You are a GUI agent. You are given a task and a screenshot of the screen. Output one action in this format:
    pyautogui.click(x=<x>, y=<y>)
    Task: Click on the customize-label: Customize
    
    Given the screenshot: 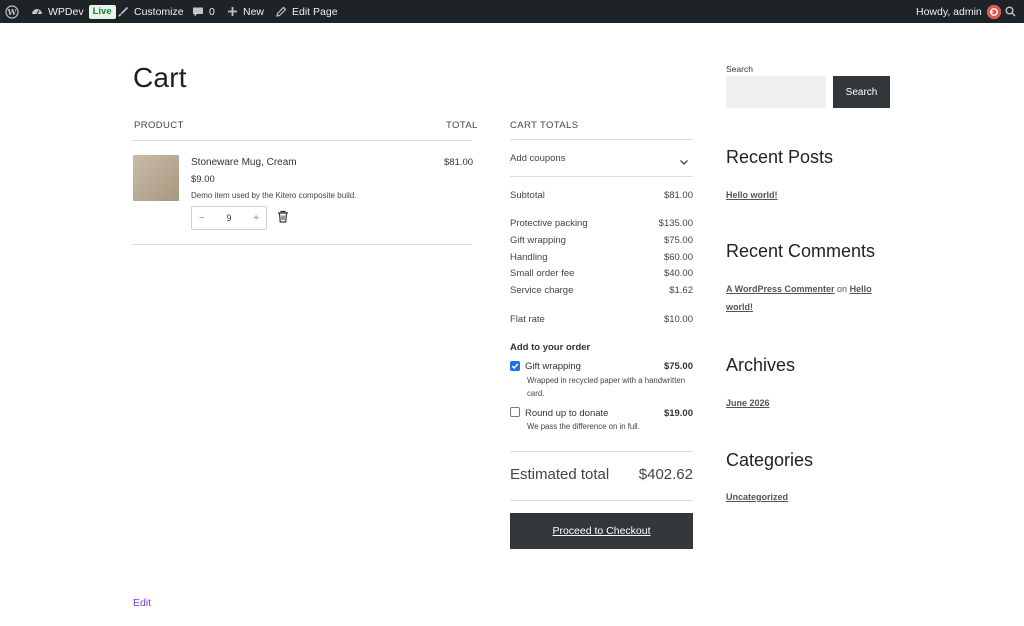 What is the action you would take?
    pyautogui.click(x=159, y=11)
    